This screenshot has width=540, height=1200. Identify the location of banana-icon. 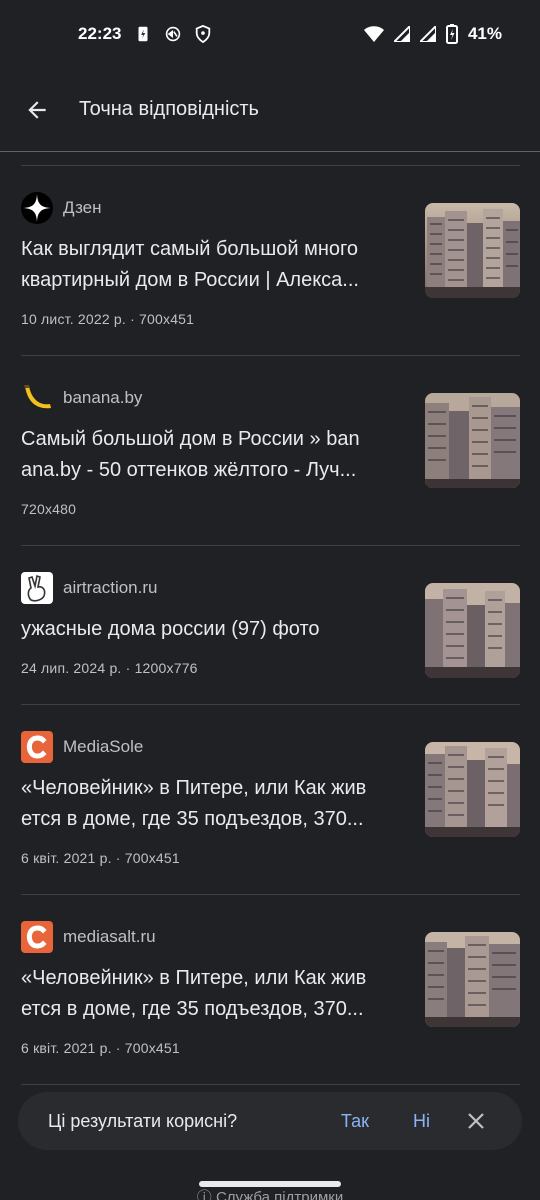
(37, 398).